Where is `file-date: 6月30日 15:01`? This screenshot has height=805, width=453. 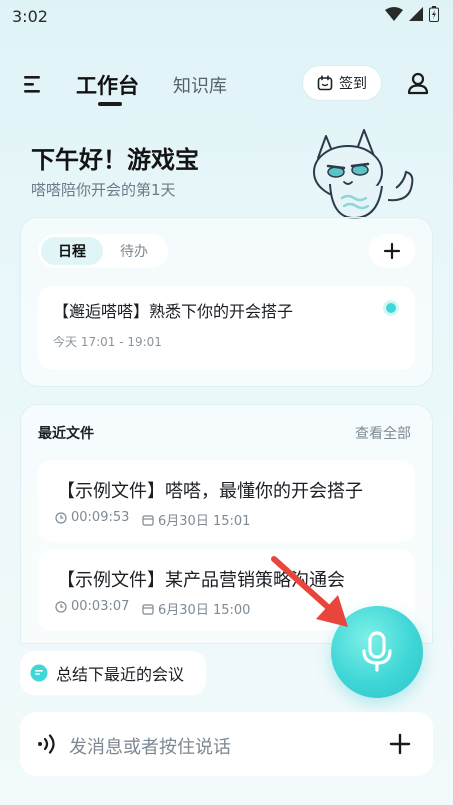 file-date: 6月30日 15:01 is located at coordinates (196, 519).